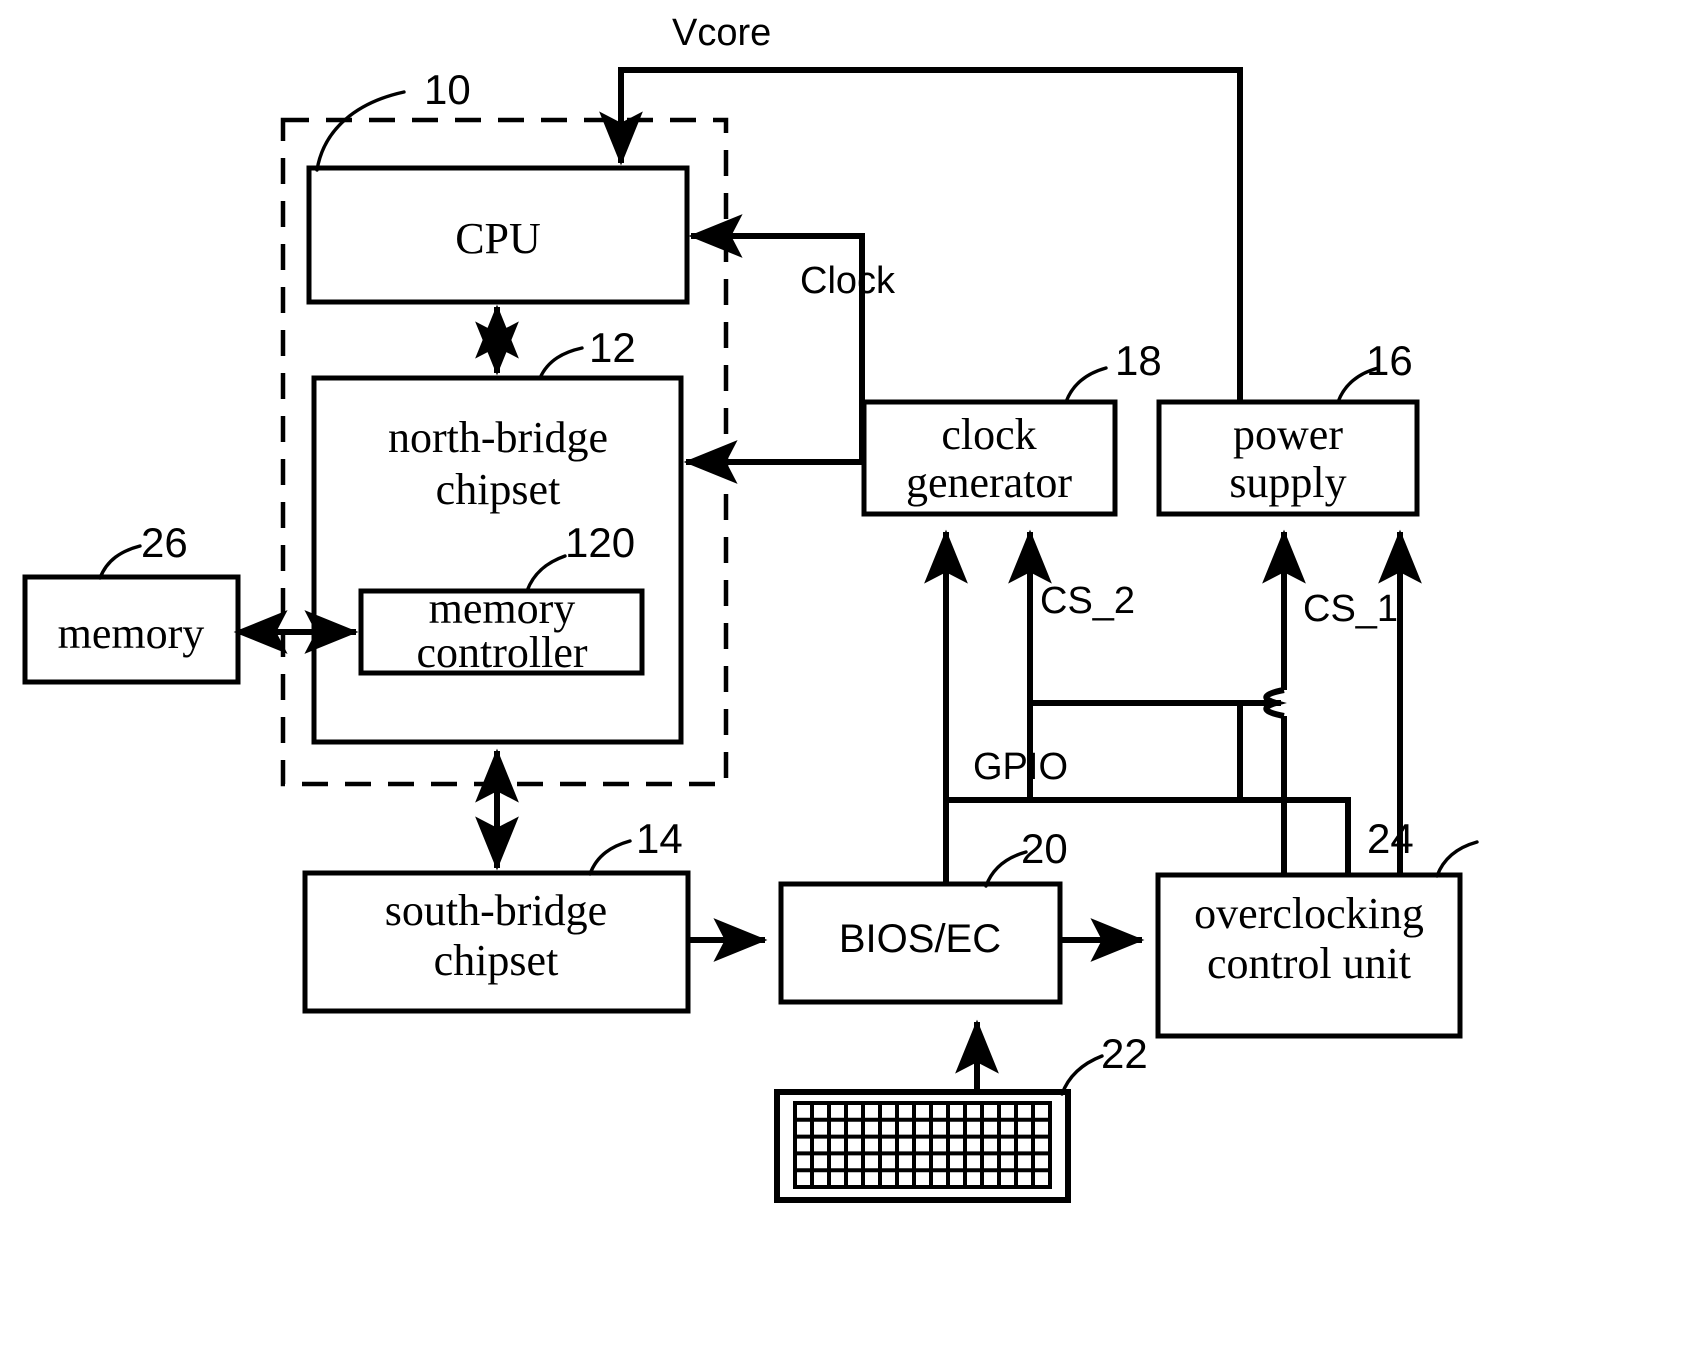 The width and height of the screenshot is (1705, 1364). I want to click on signal-label-gpio: GPIO, so click(1020, 767).